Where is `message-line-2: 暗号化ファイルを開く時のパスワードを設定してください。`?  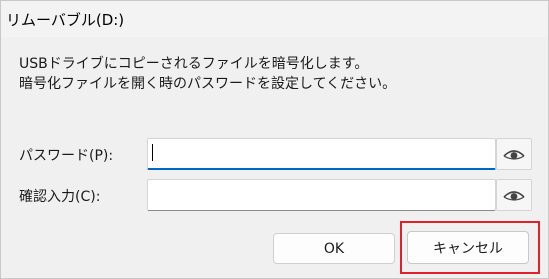 message-line-2: 暗号化ファイルを開く時のパスワードを設定してください。 is located at coordinates (208, 84).